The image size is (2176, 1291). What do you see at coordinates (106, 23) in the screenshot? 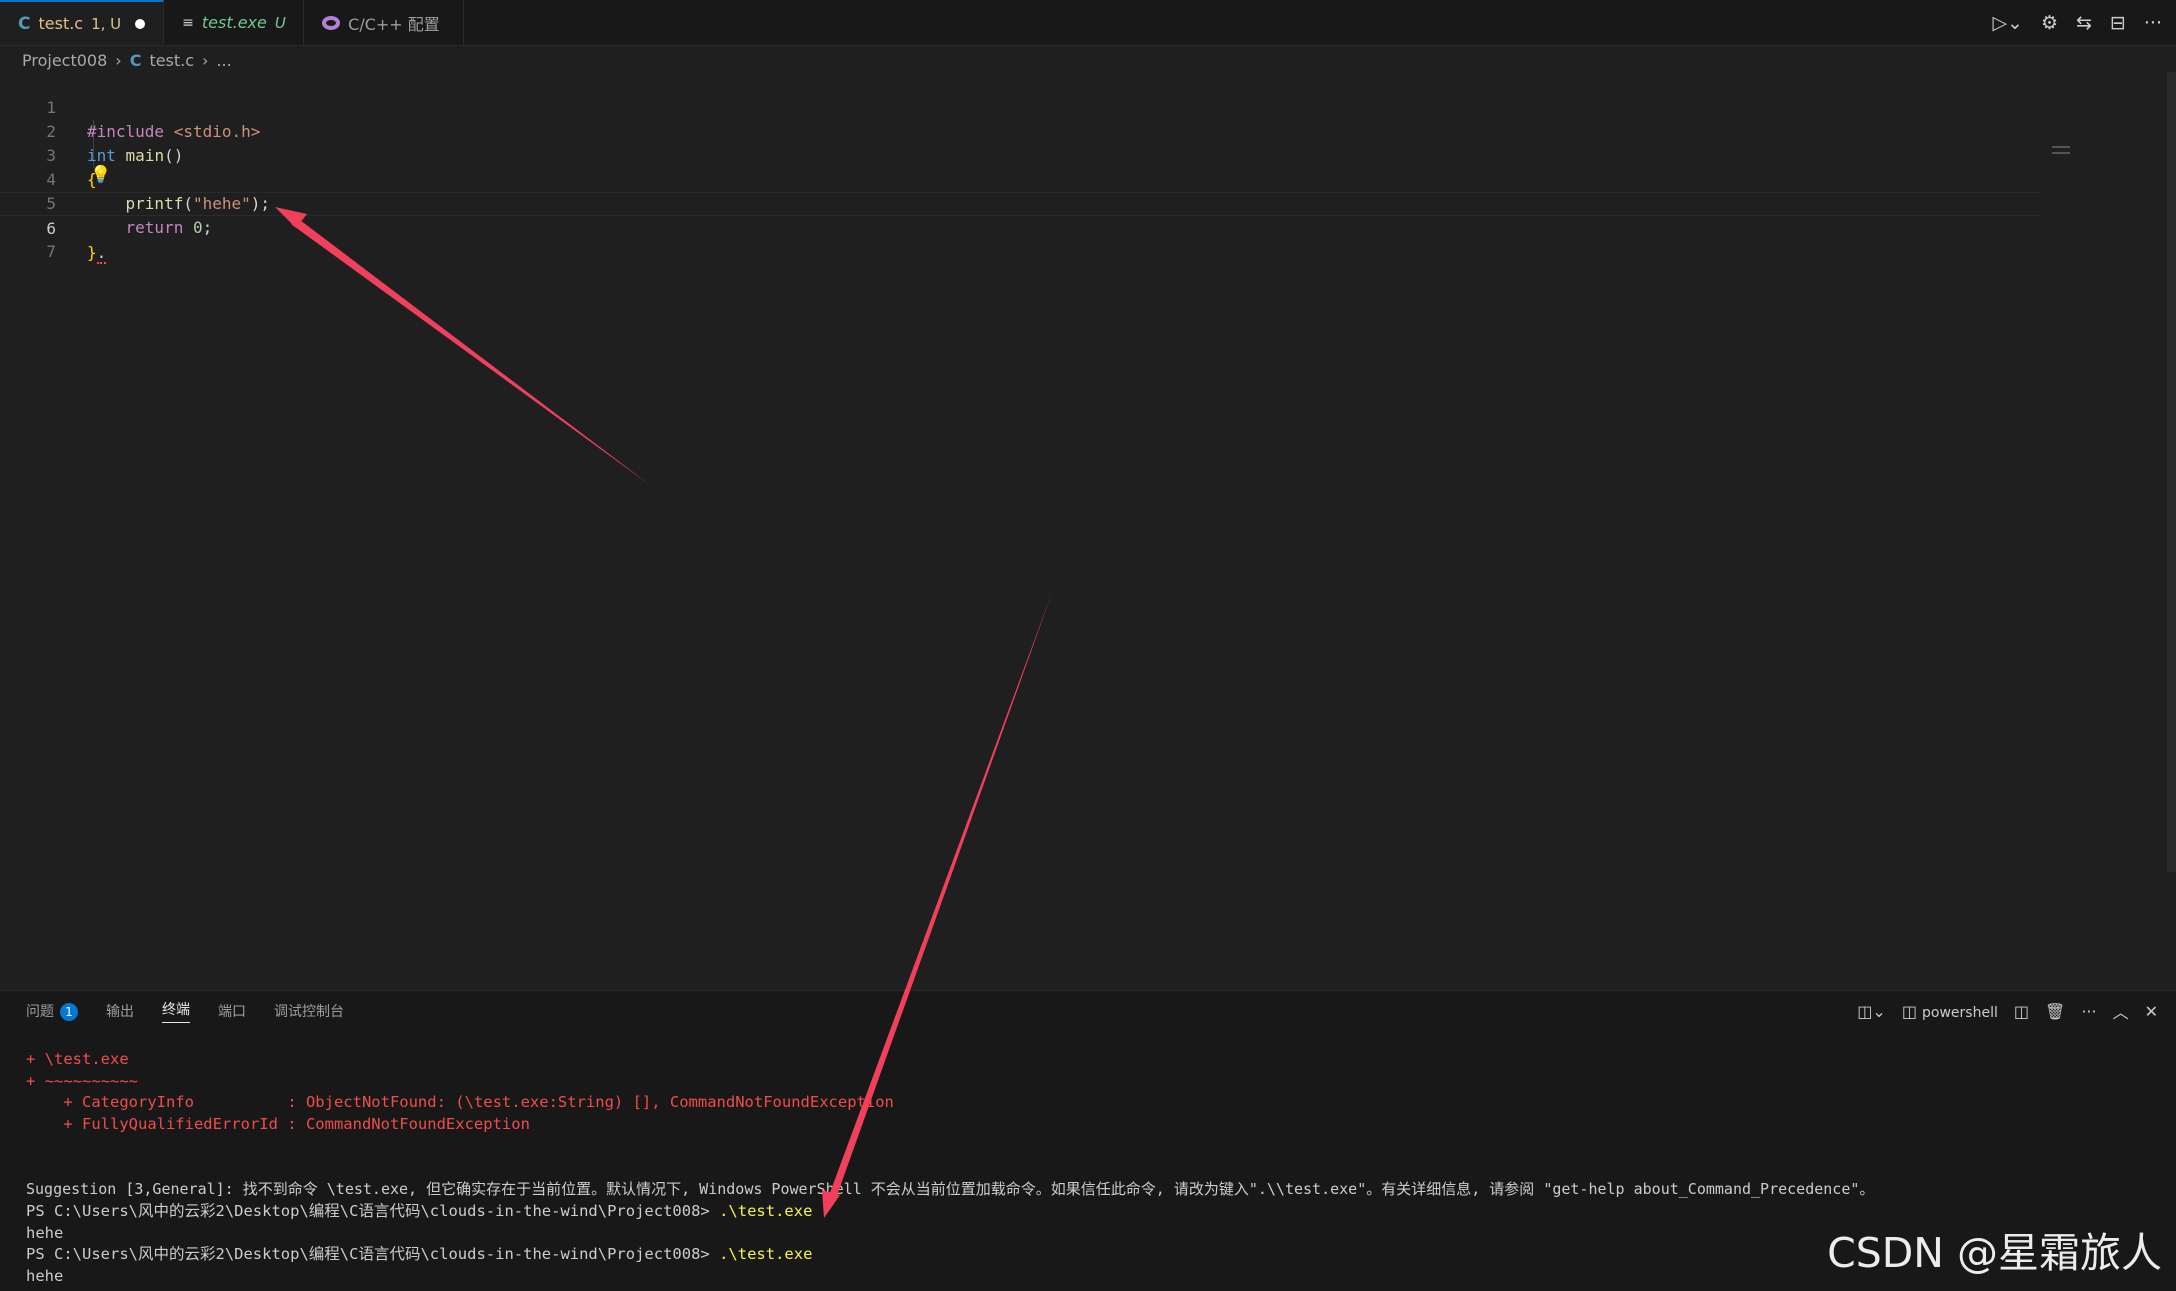
I see `tab-badge: 1, U` at bounding box center [106, 23].